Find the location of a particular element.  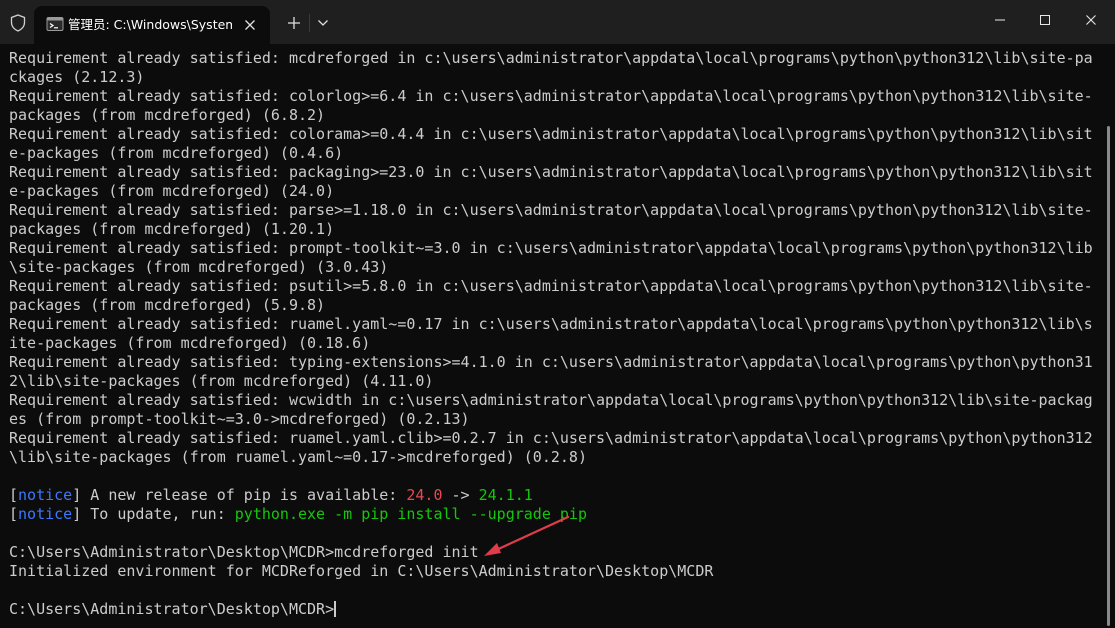

plus-icon is located at coordinates (294, 23).